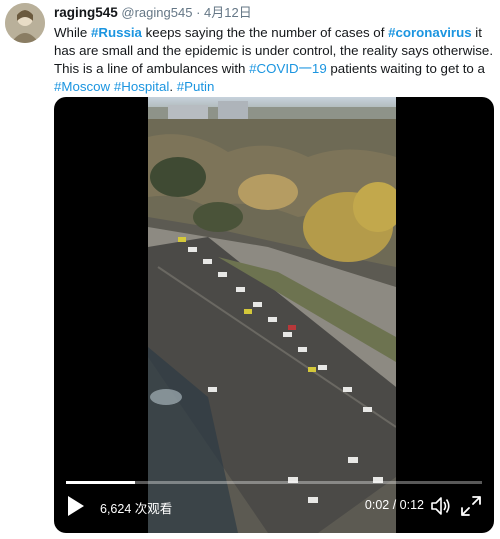 Image resolution: width=500 pixels, height=539 pixels. Describe the element at coordinates (430, 32) in the screenshot. I see `hashtag-coronavirus: #coronavirus` at that location.